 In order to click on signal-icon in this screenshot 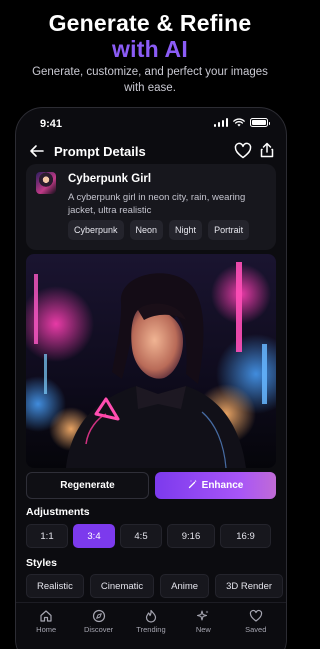, I will do `click(220, 122)`.